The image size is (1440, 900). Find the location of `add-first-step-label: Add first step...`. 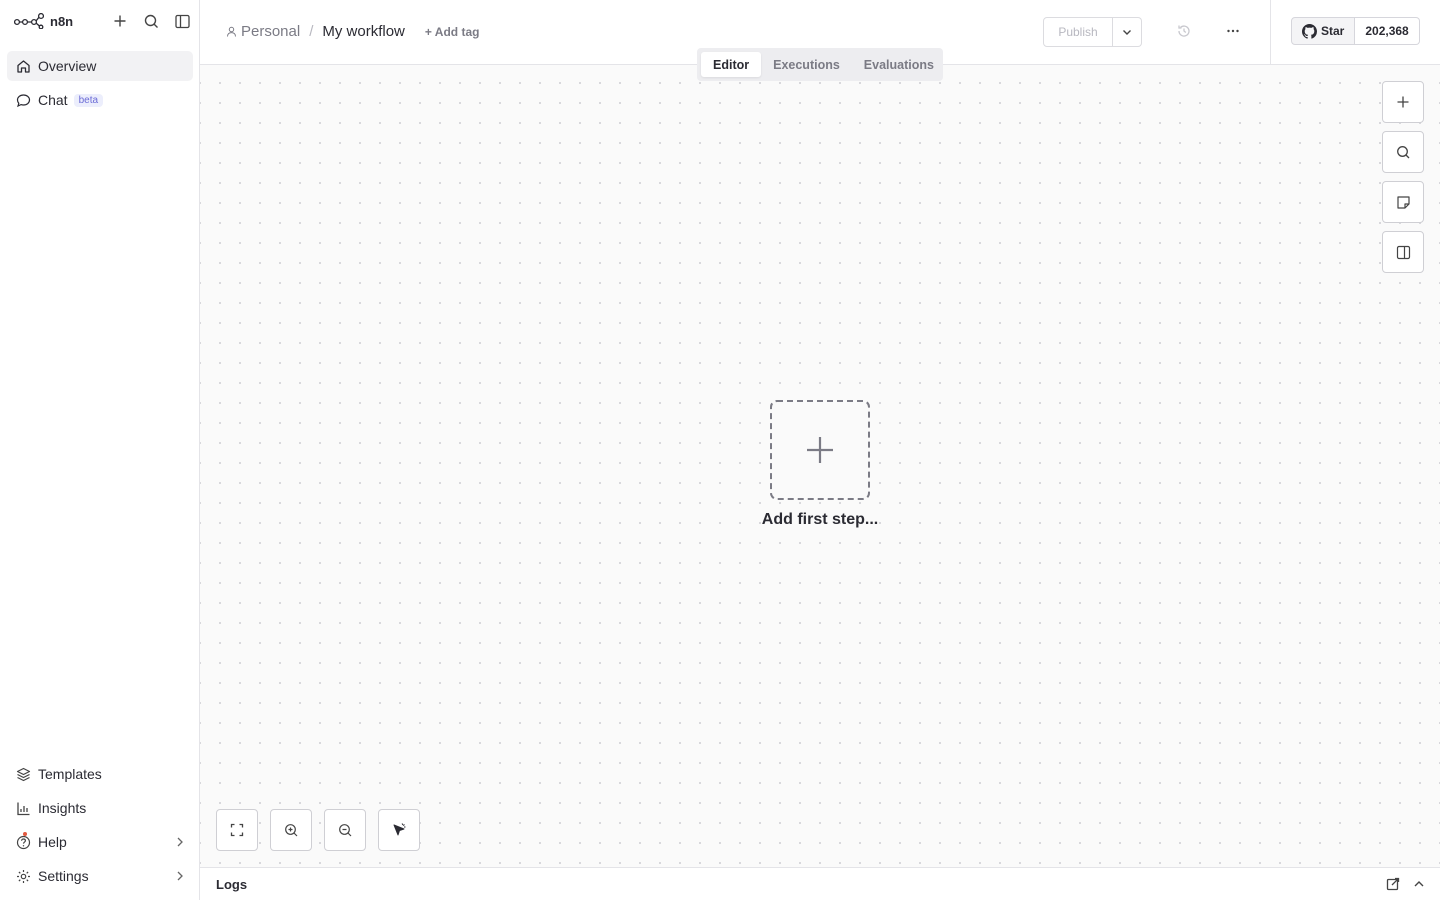

add-first-step-label: Add first step... is located at coordinates (820, 519).